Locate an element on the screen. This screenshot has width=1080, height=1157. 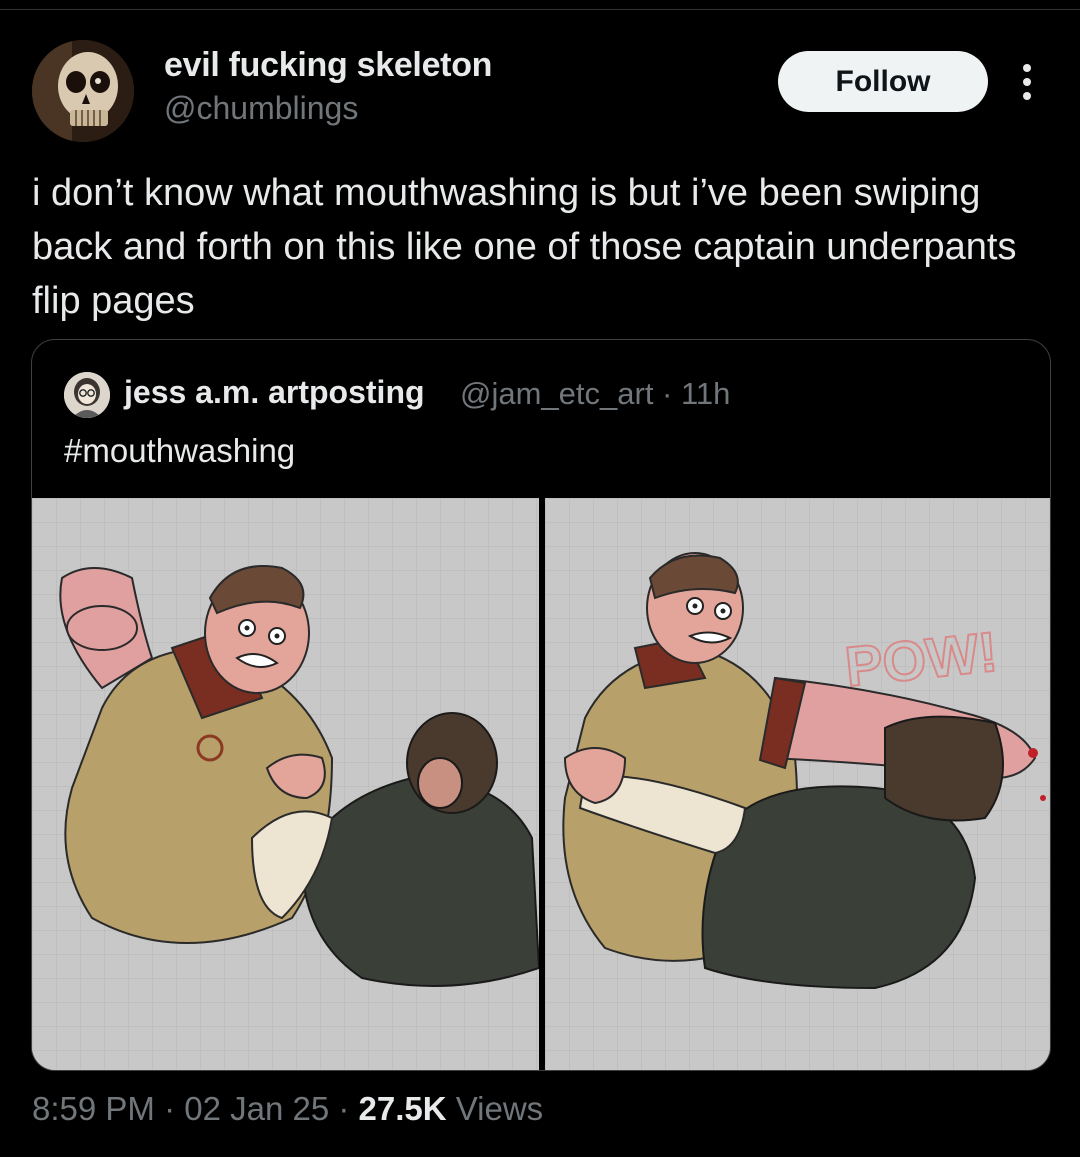
top-divider is located at coordinates (540, 9).